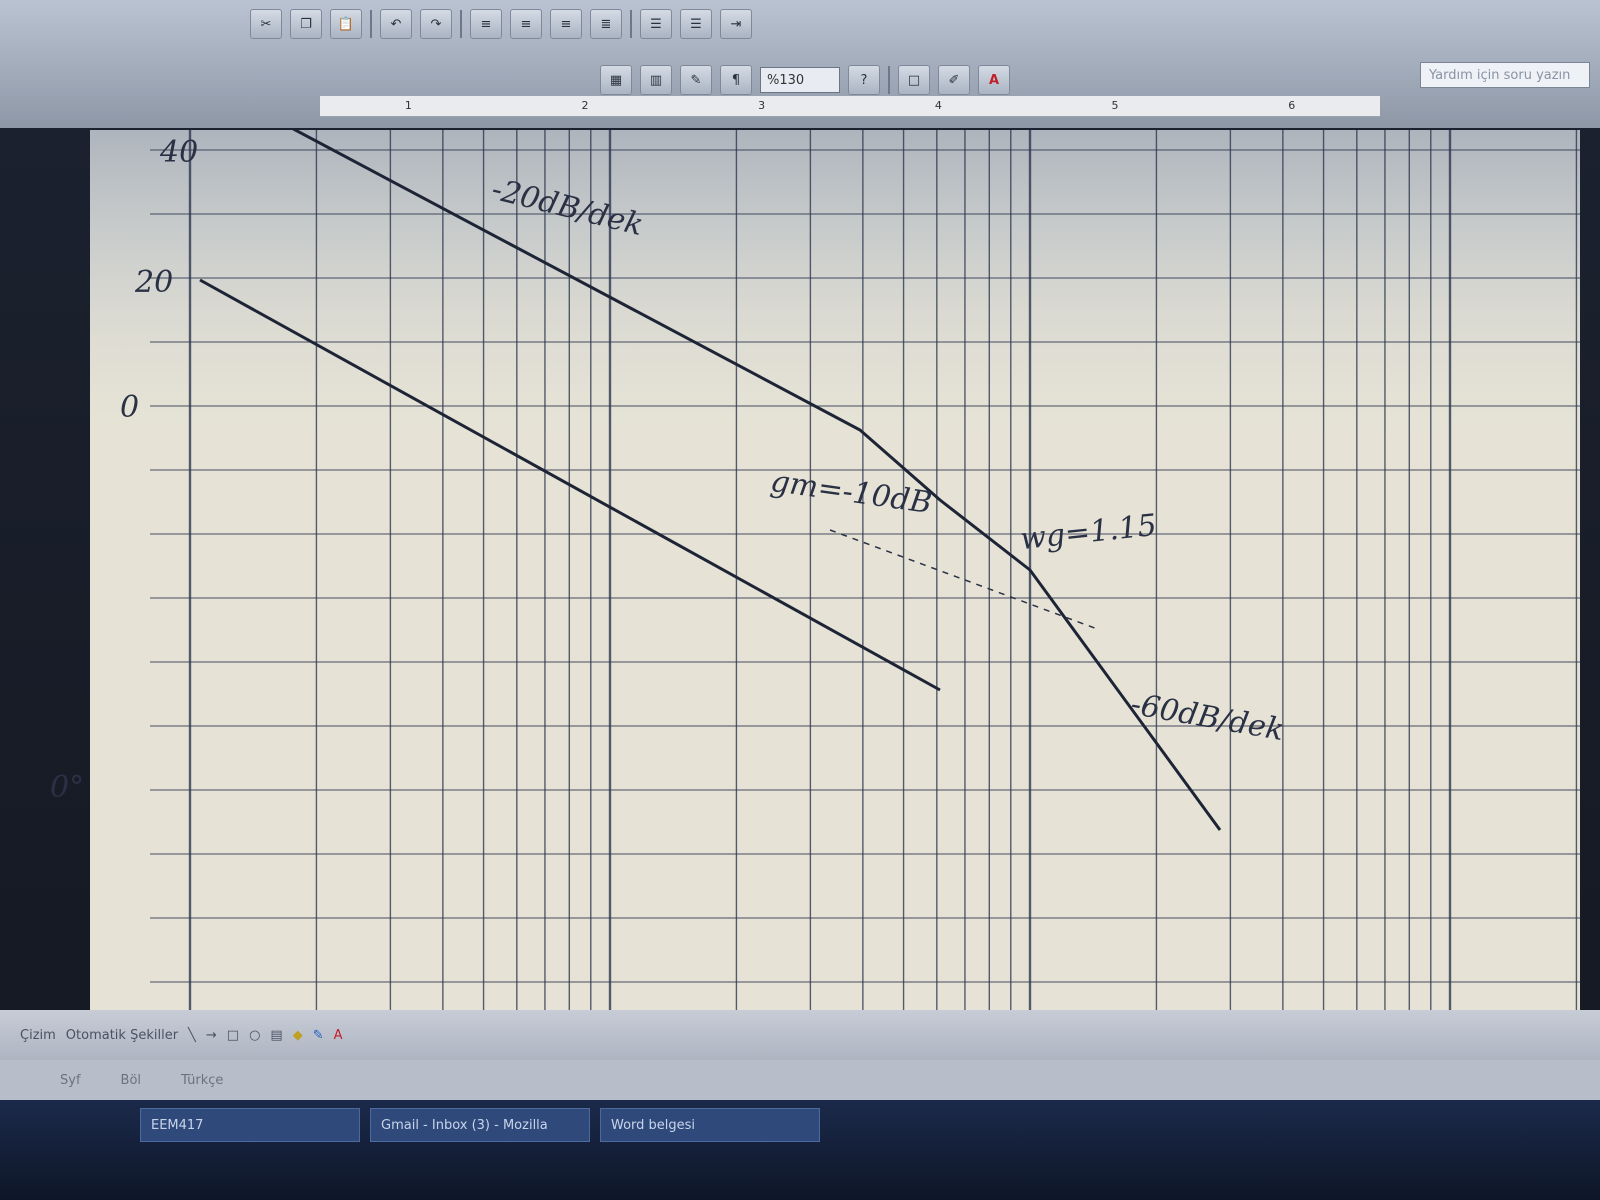 This screenshot has width=1600, height=1200. I want to click on help-icon: ?, so click(864, 80).